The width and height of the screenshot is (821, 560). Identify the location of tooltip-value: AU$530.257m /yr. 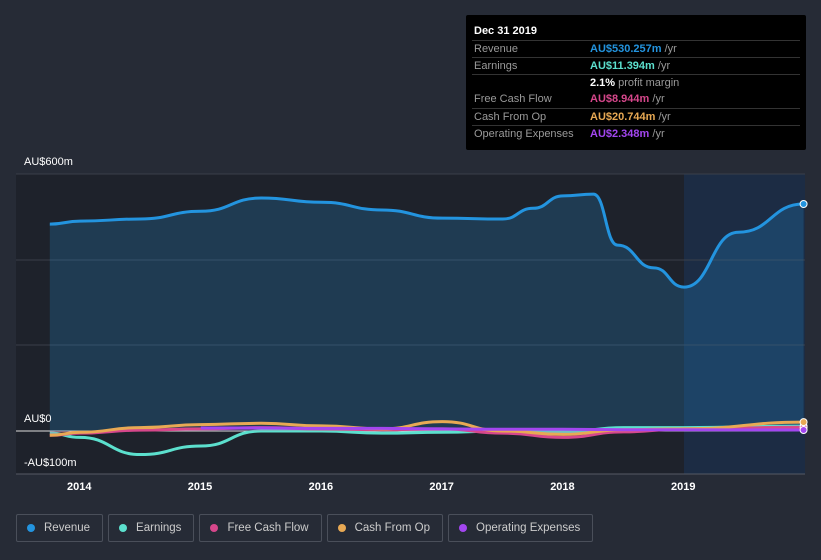
(633, 49).